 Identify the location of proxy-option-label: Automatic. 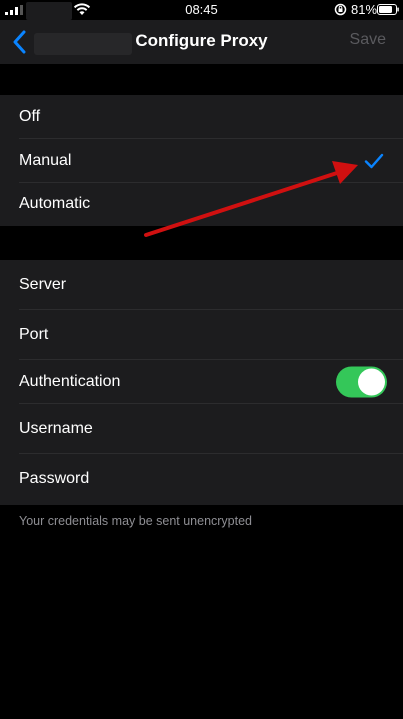
(55, 204).